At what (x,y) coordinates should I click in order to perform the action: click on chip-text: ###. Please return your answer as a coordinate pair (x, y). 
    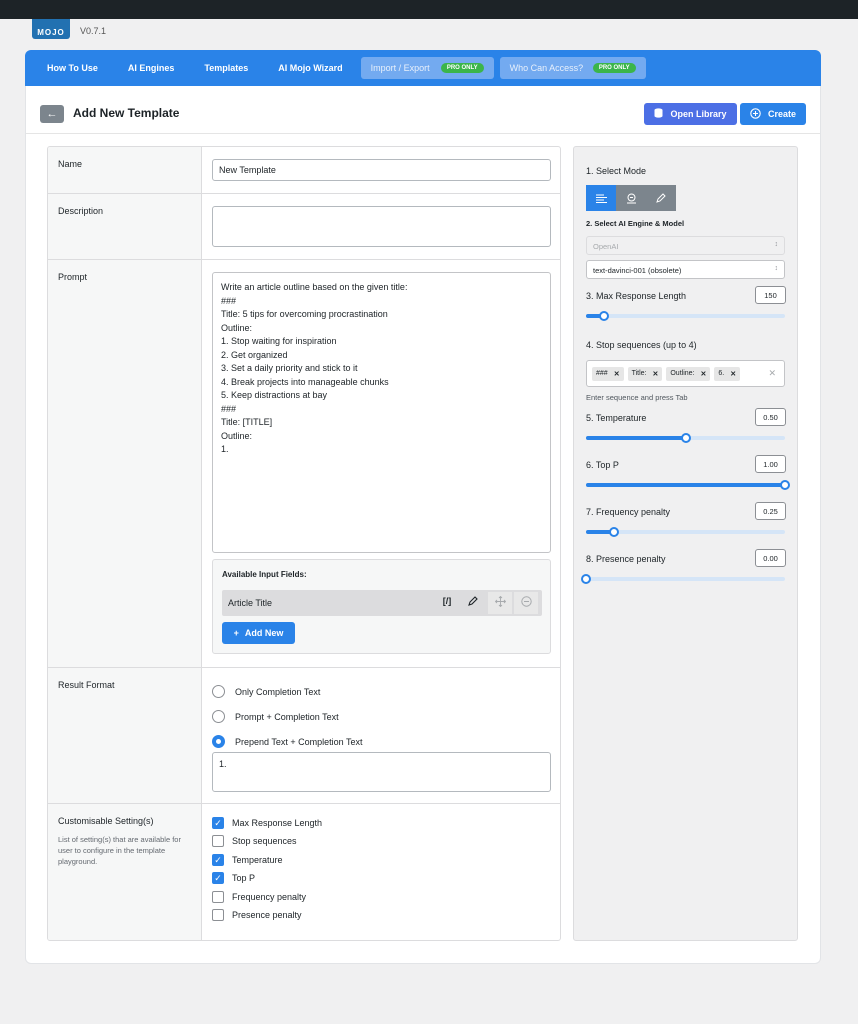
    Looking at the image, I should click on (602, 373).